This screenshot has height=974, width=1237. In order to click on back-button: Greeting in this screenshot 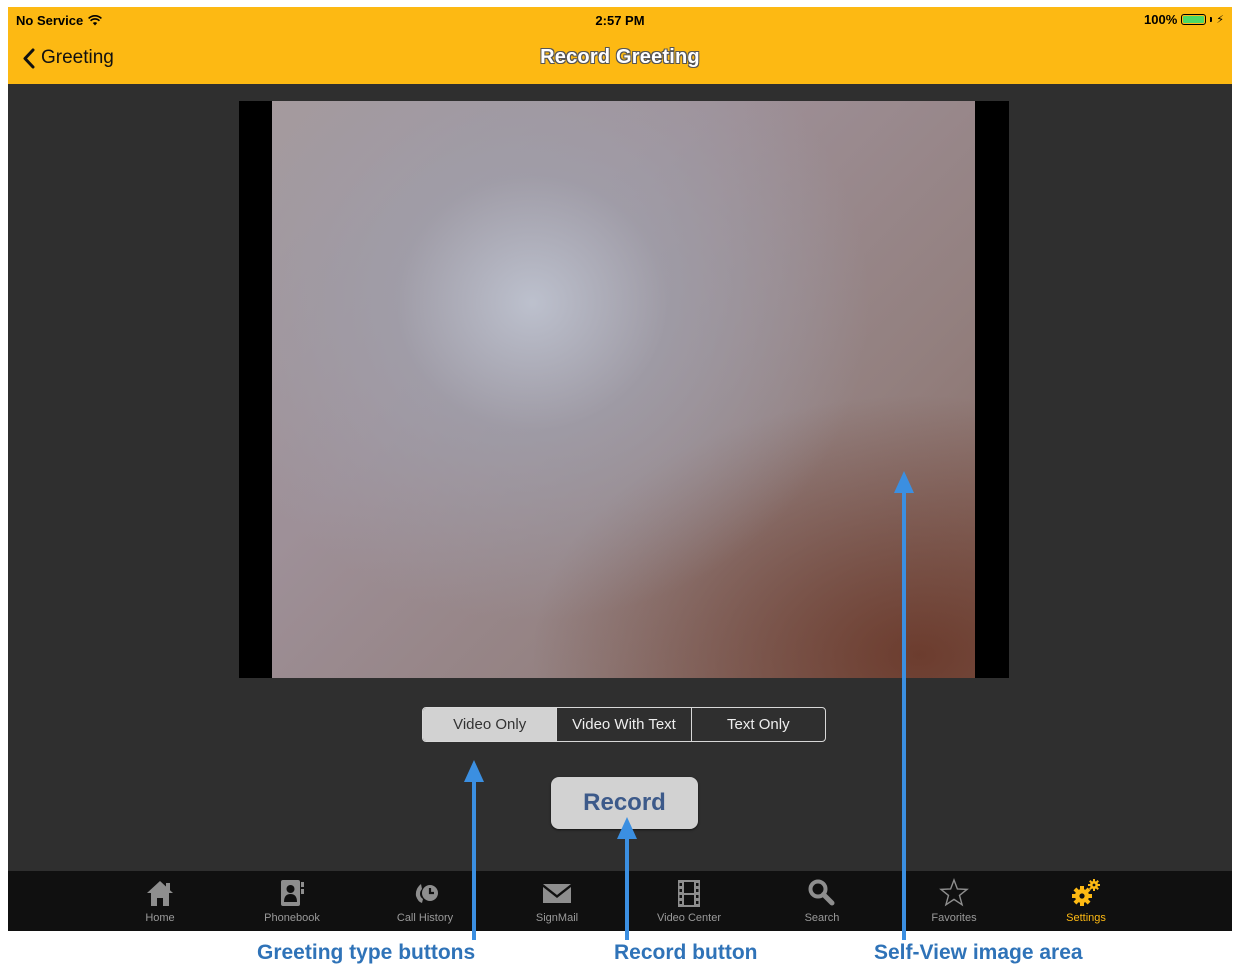, I will do `click(68, 58)`.